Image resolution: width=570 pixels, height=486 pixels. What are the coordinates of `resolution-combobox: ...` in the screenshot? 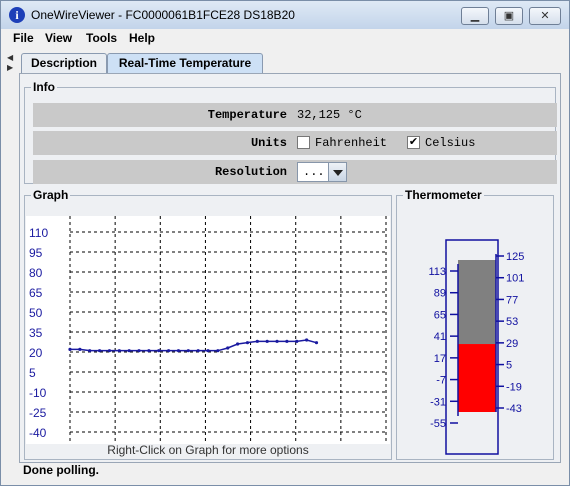 It's located at (322, 172).